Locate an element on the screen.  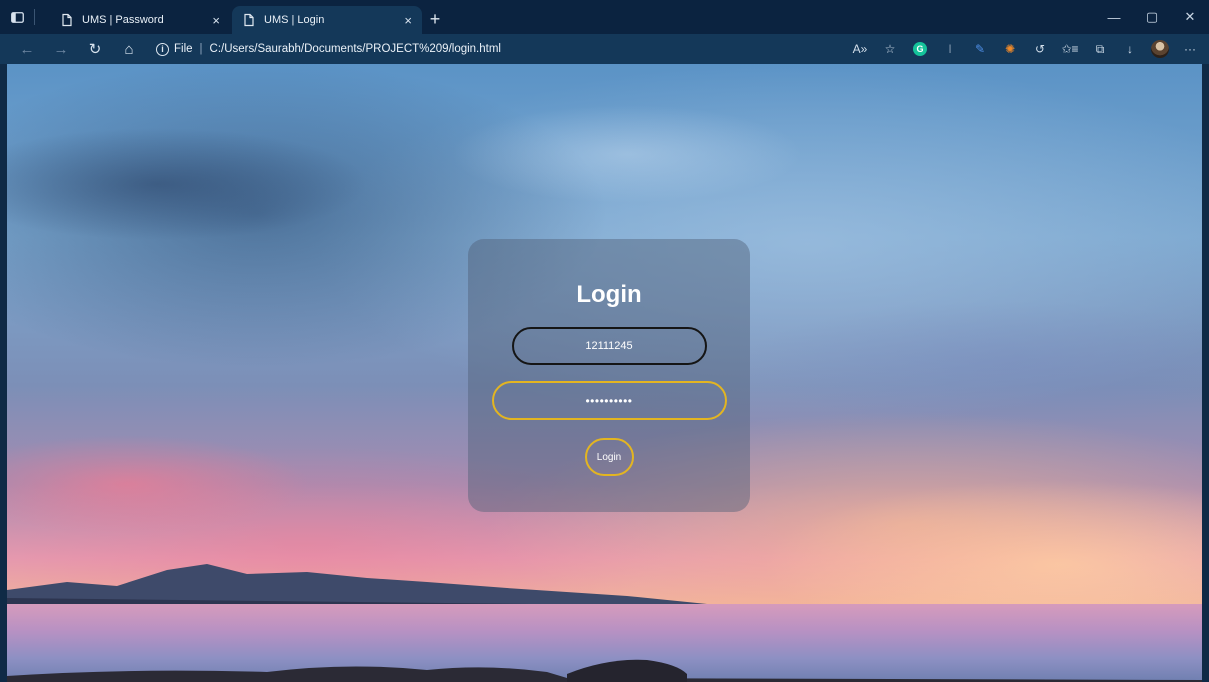
tab-actions is located at coordinates (21, 17).